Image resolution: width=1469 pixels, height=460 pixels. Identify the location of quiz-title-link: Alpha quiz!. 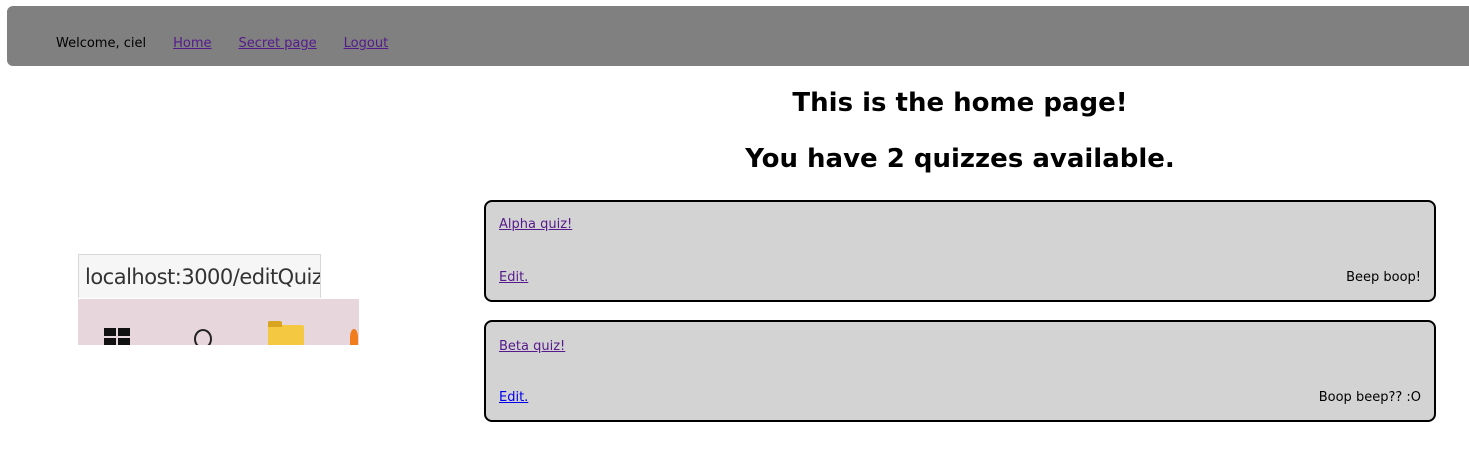
(535, 224).